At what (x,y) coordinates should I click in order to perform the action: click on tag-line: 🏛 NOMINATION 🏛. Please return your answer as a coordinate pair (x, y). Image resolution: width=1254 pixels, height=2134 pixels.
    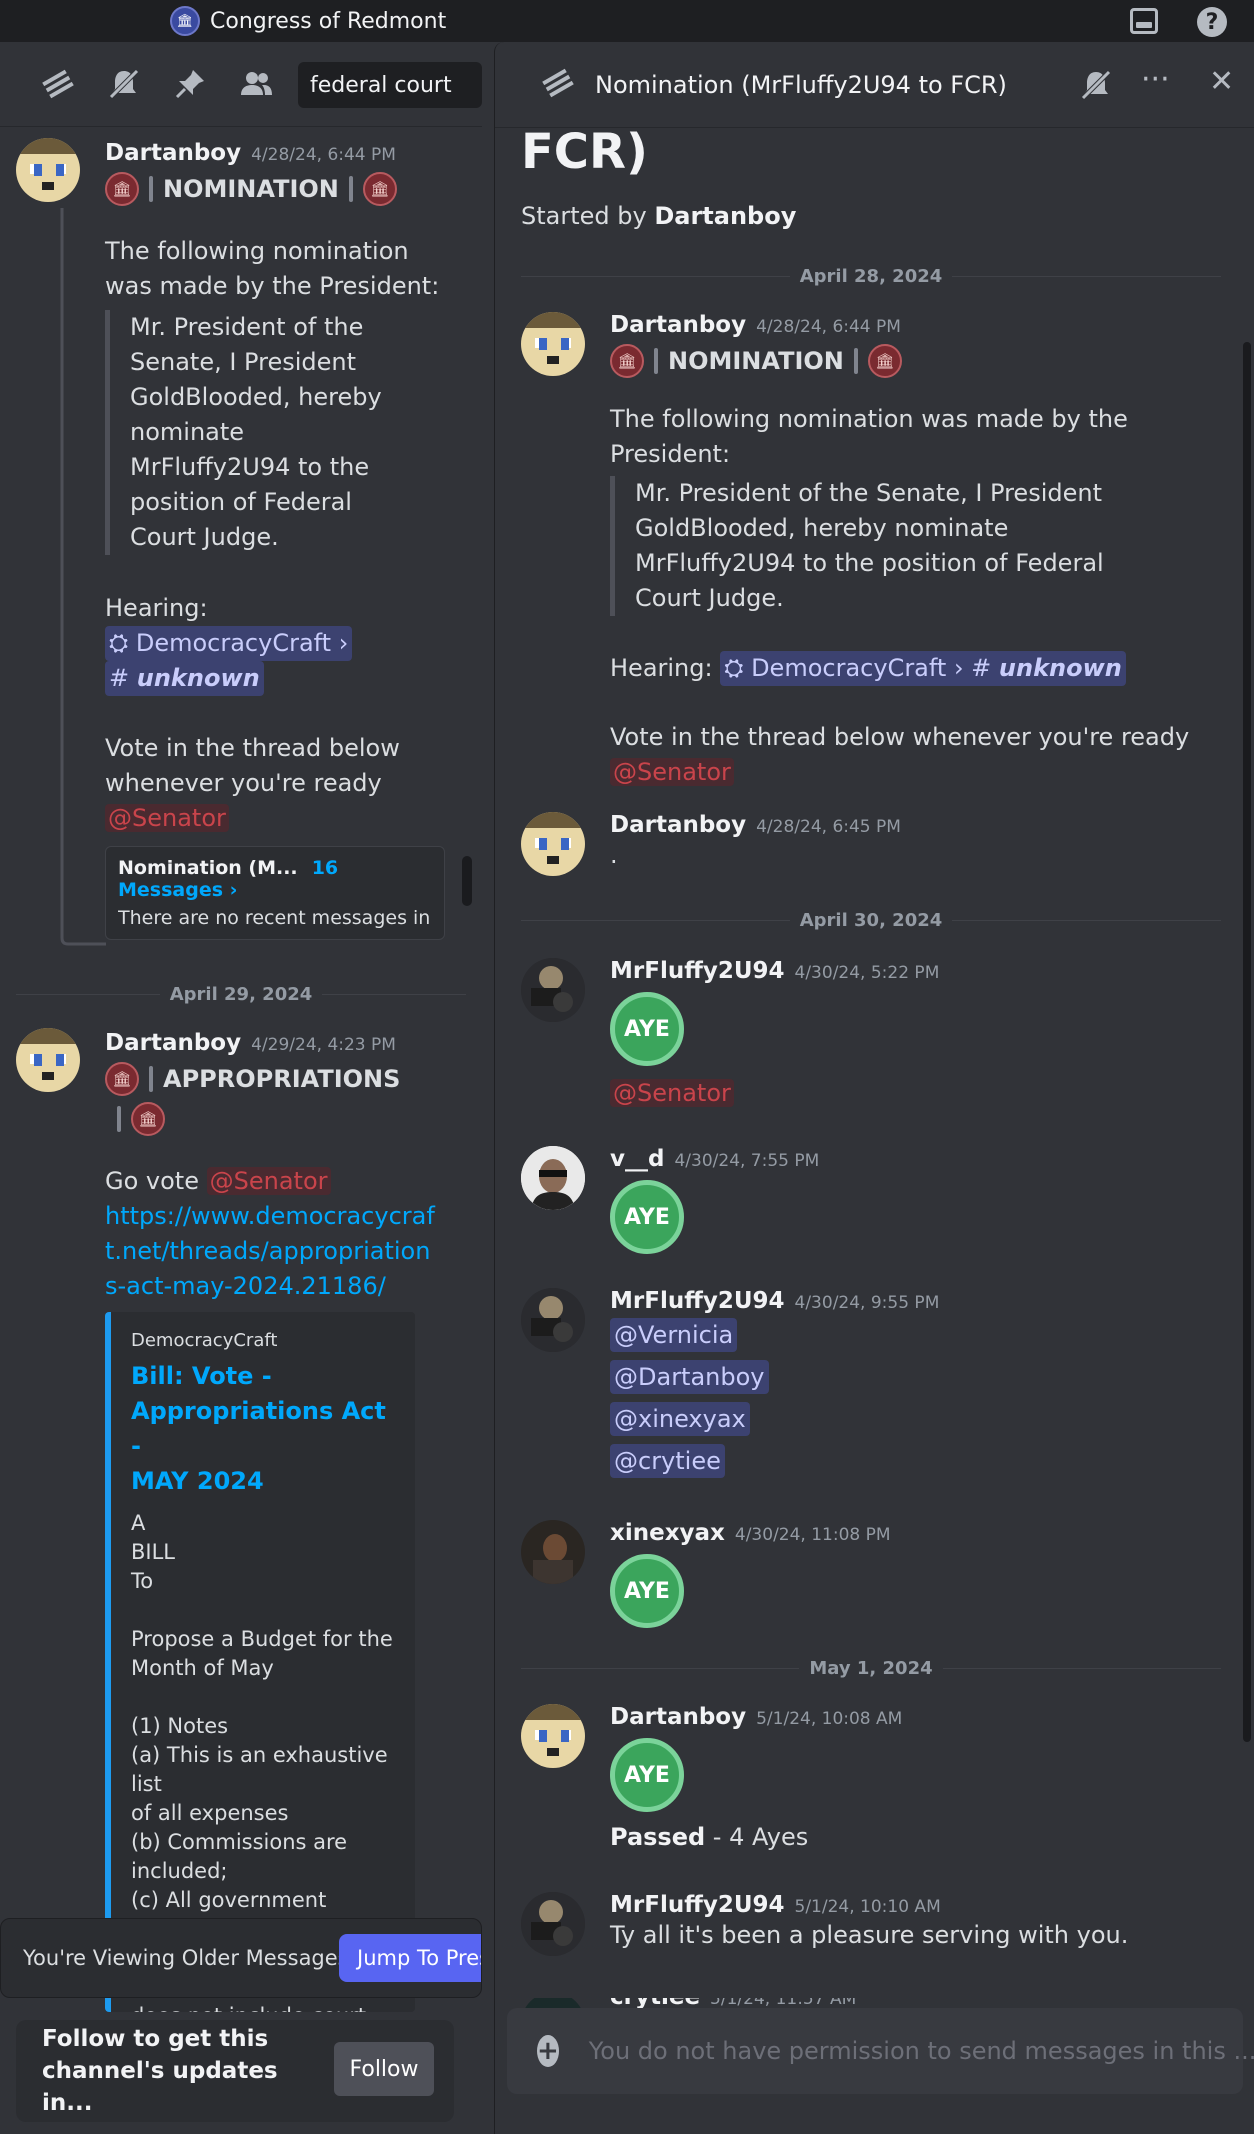
    Looking at the image, I should click on (285, 189).